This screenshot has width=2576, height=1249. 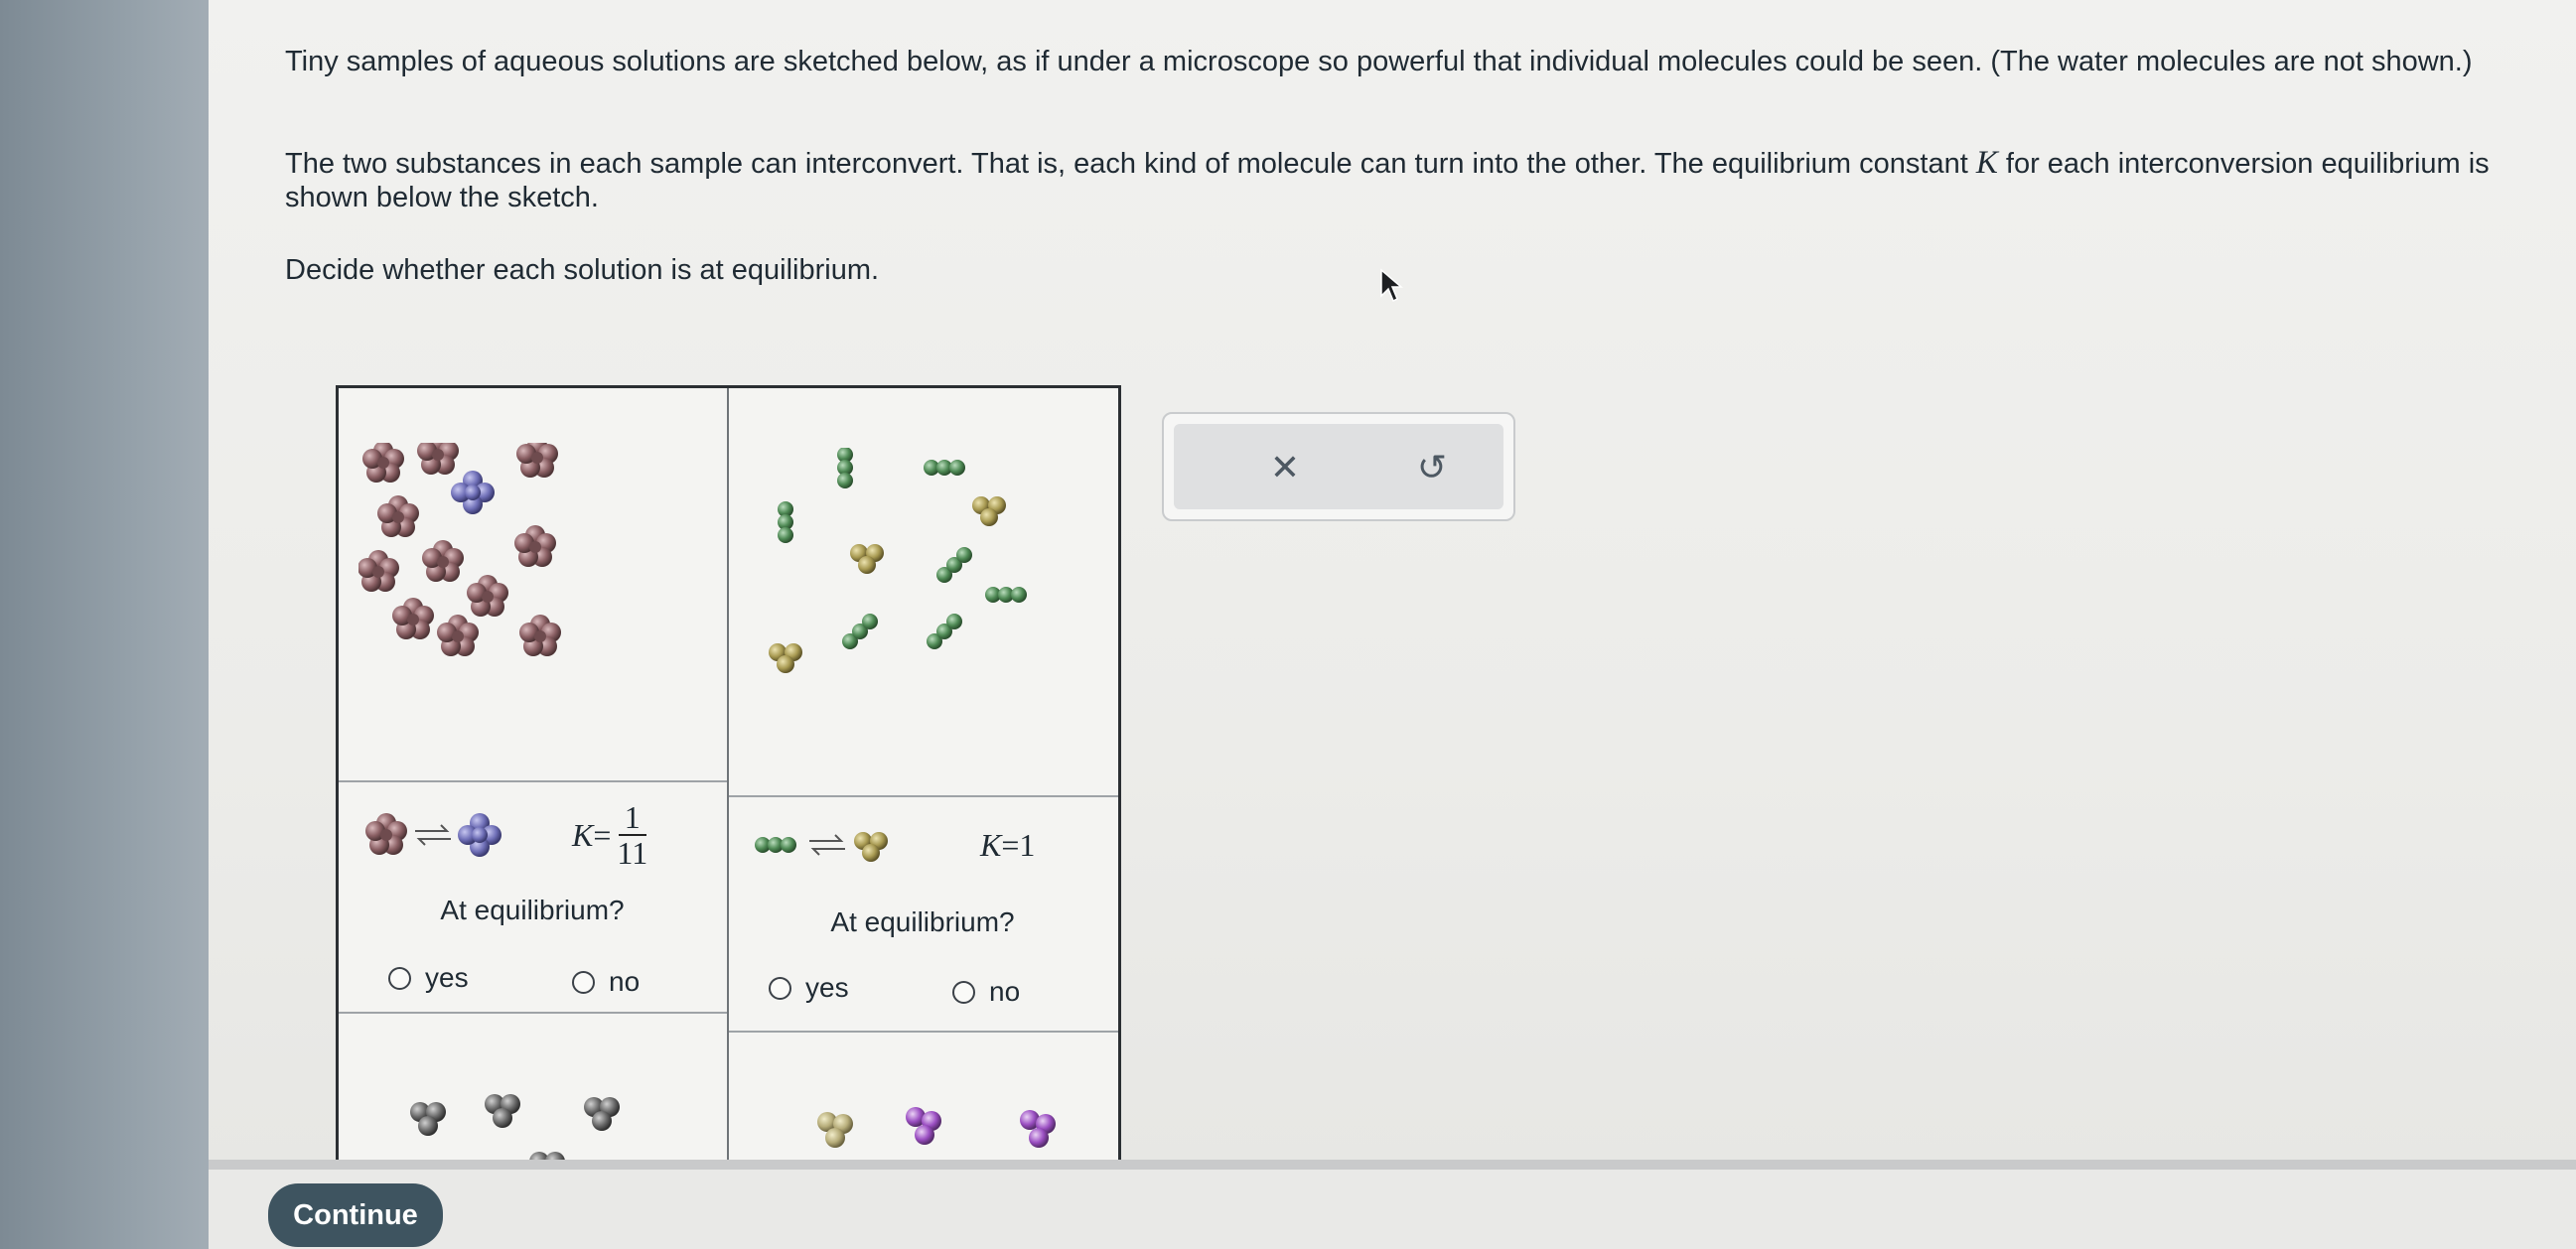 I want to click on sample-1-question: At equilibrium?, so click(x=533, y=910).